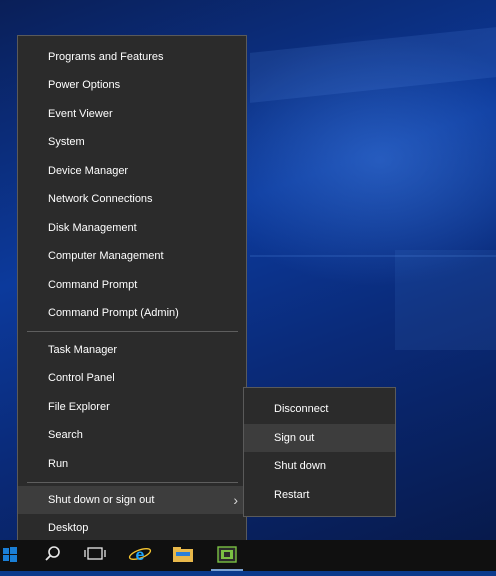 The width and height of the screenshot is (496, 576). I want to click on submenu-item-restart: Restart, so click(319, 495).